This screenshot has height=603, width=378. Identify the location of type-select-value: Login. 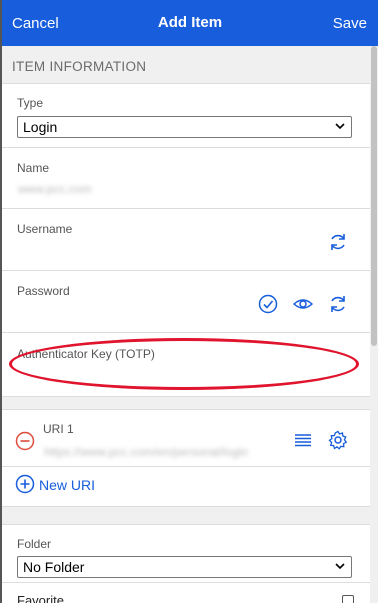
(40, 127).